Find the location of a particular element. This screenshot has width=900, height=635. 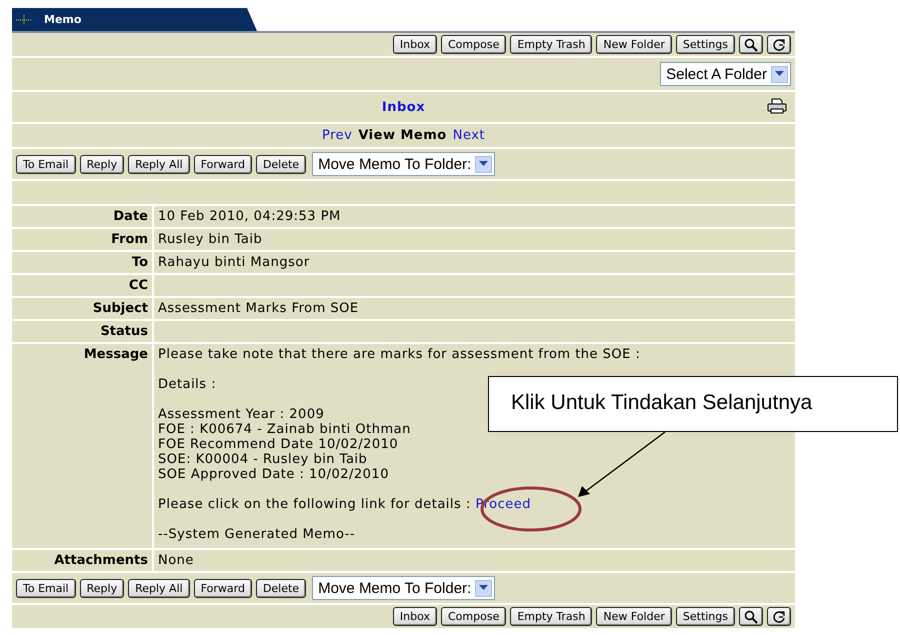

detail-line: SOE: K00004 - Rusley bin Taib is located at coordinates (263, 459).